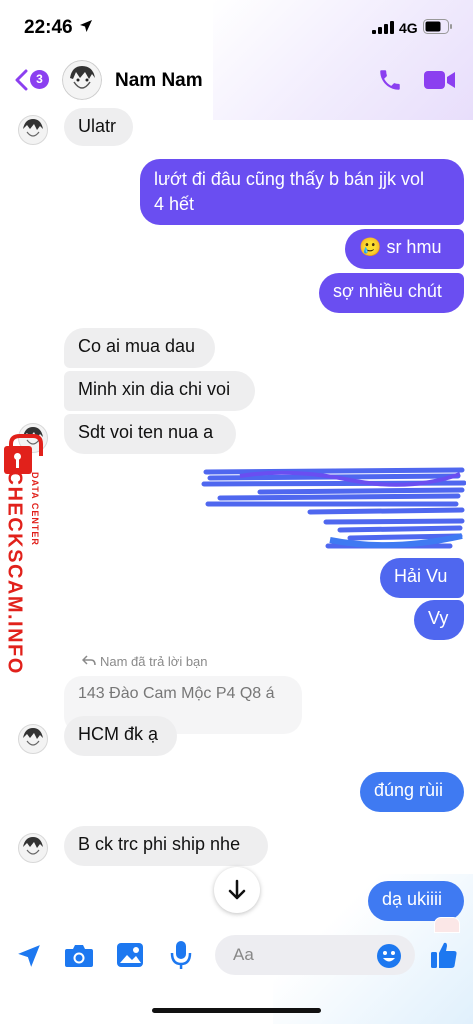 Image resolution: width=473 pixels, height=1024 pixels. Describe the element at coordinates (154, 661) in the screenshot. I see `reply-info-label: Nam đã trả lời bạn` at that location.